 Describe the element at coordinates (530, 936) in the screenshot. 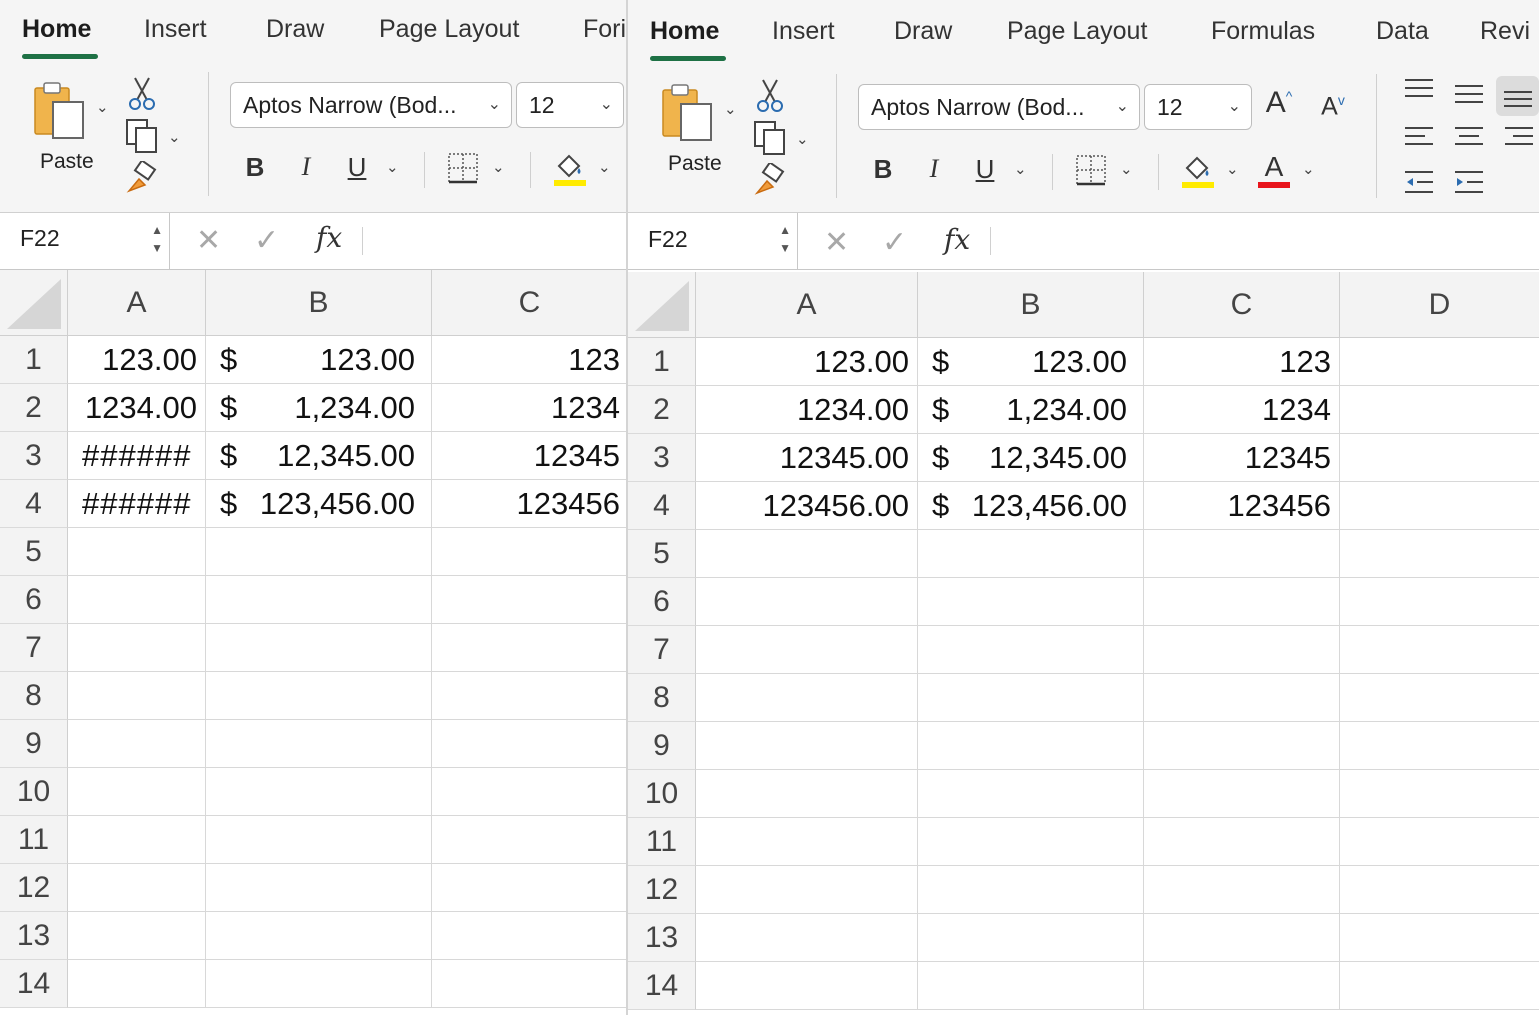

I see `cell-c13` at that location.